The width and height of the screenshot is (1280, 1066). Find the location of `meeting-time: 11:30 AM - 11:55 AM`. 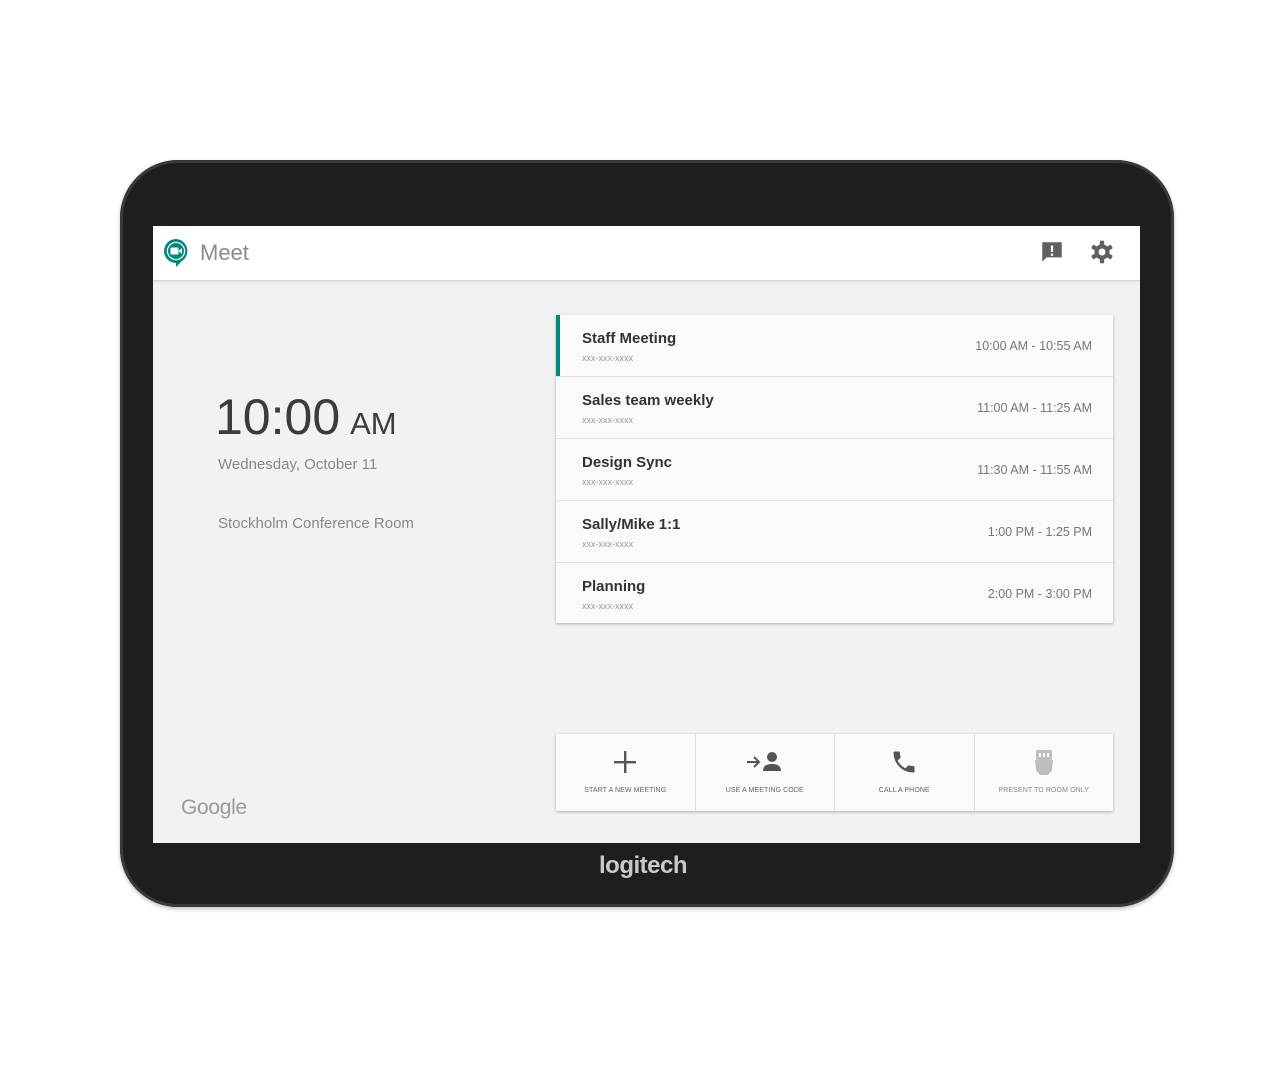

meeting-time: 11:30 AM - 11:55 AM is located at coordinates (1034, 470).